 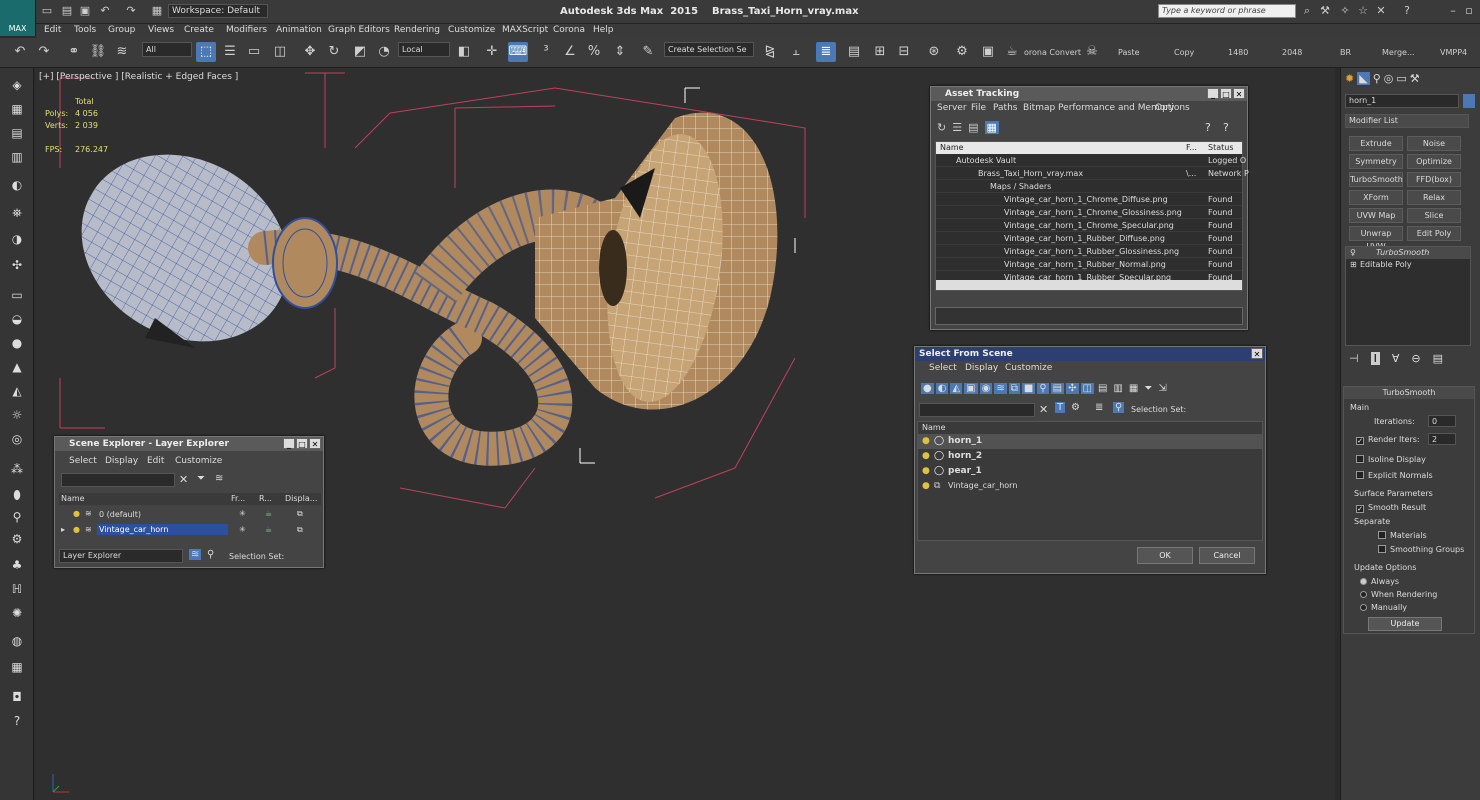 I want to click on noise-button: Noise, so click(x=1434, y=143).